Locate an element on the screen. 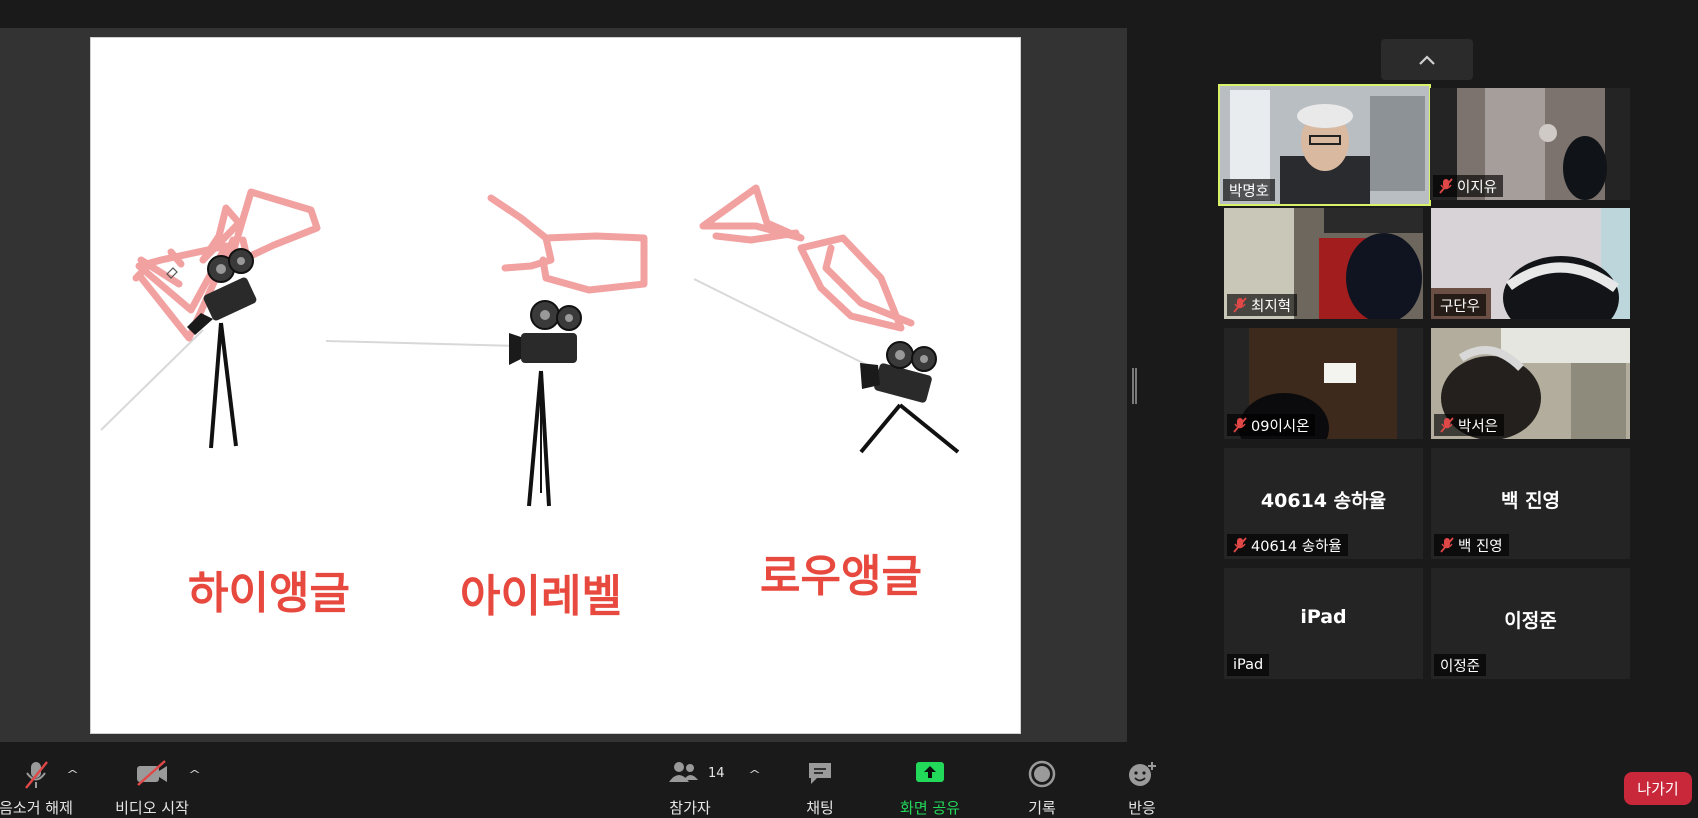 The image size is (1698, 818). video-tile: 이정준 이정준 is located at coordinates (1530, 623).